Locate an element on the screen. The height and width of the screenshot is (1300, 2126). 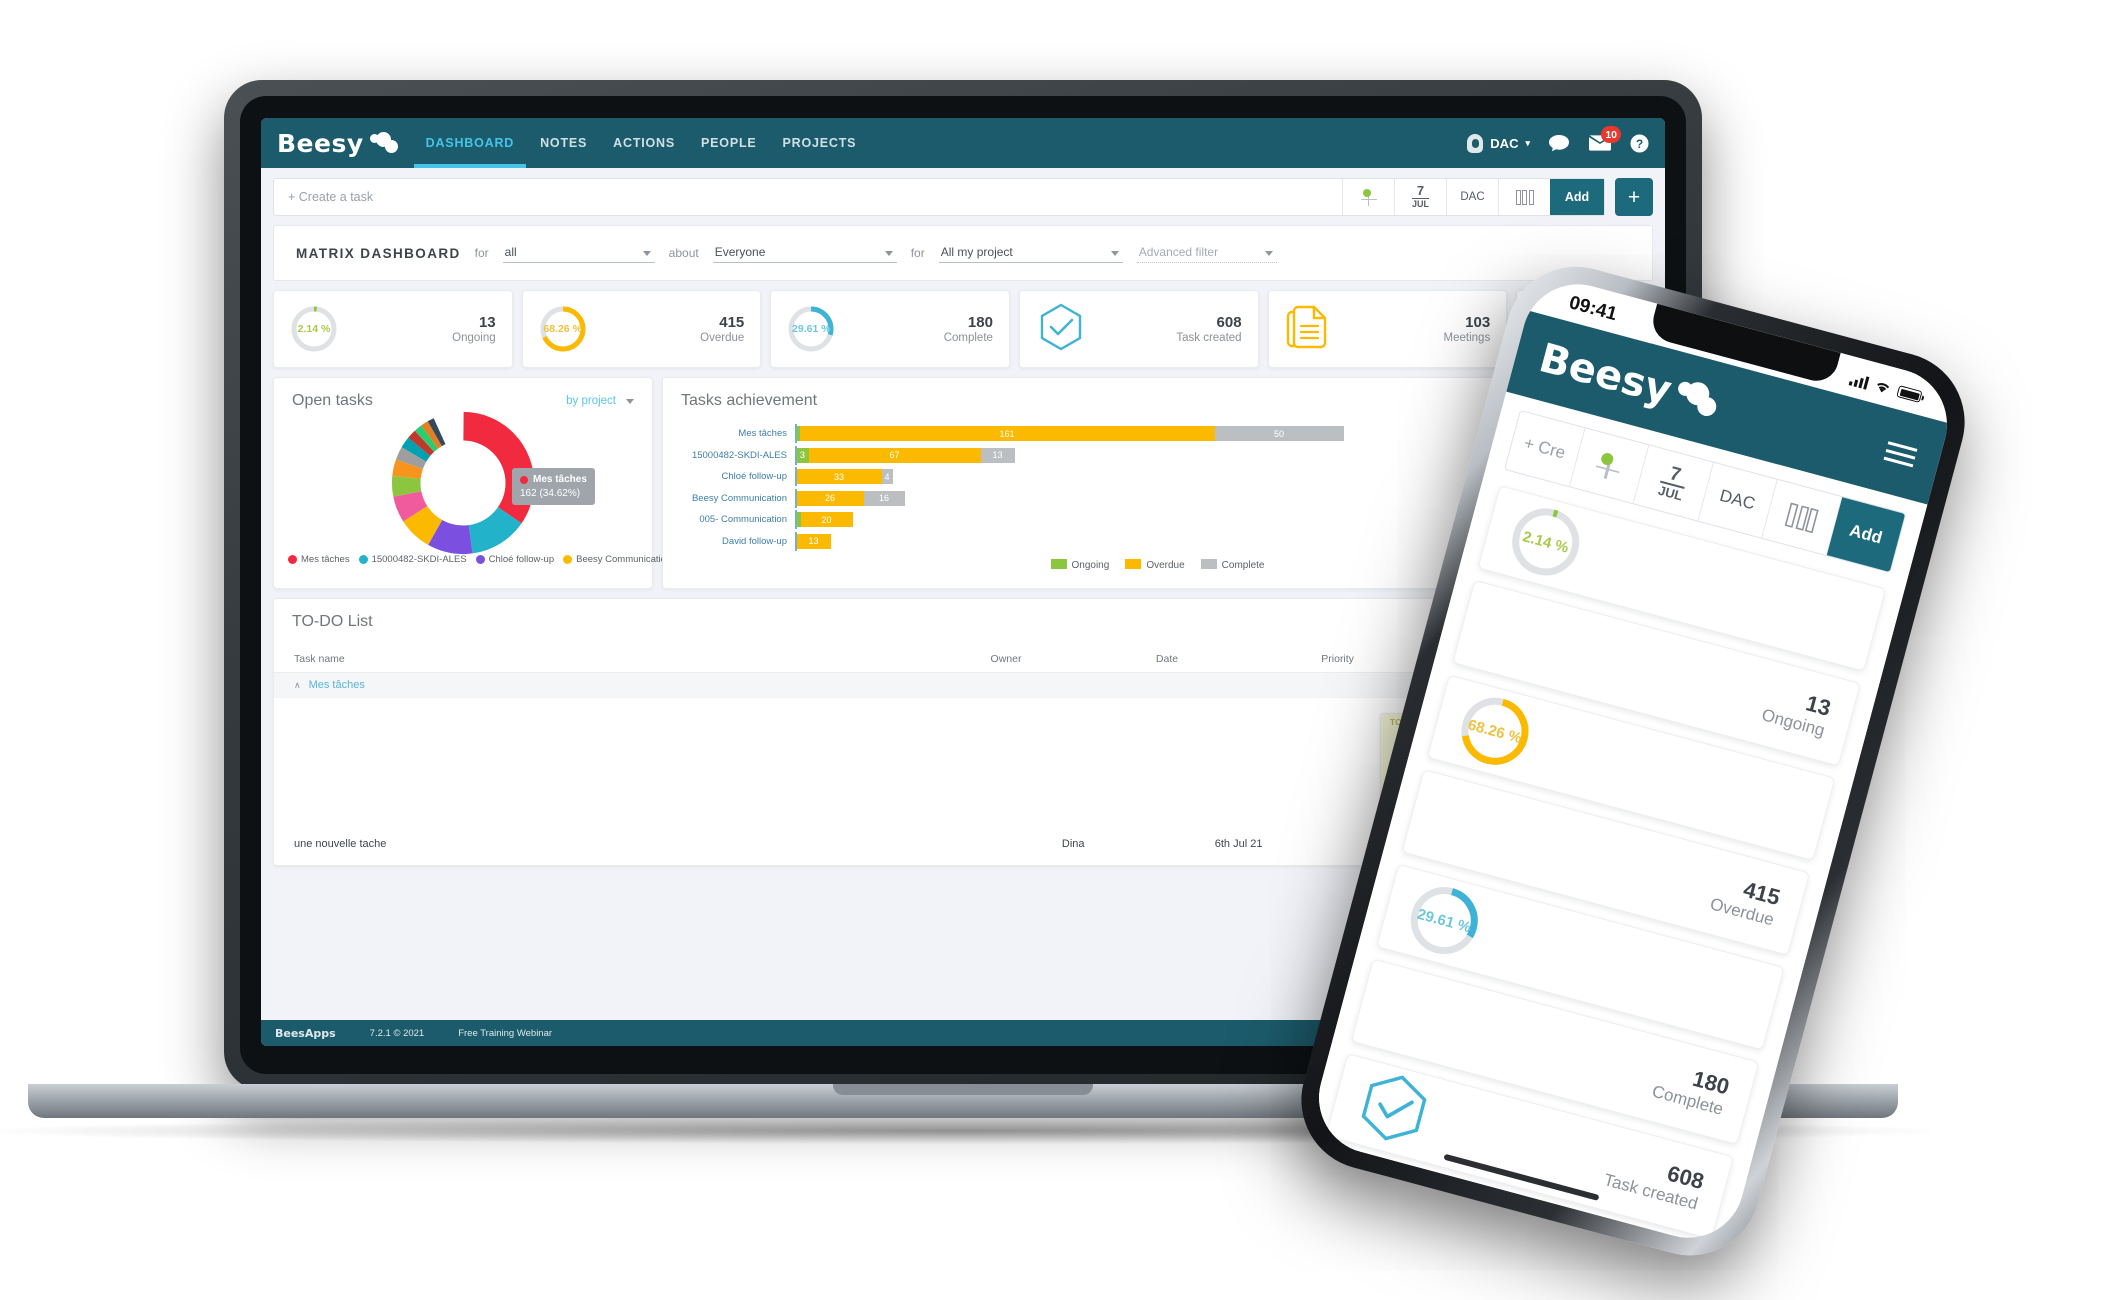
help-icon: ? is located at coordinates (1639, 143).